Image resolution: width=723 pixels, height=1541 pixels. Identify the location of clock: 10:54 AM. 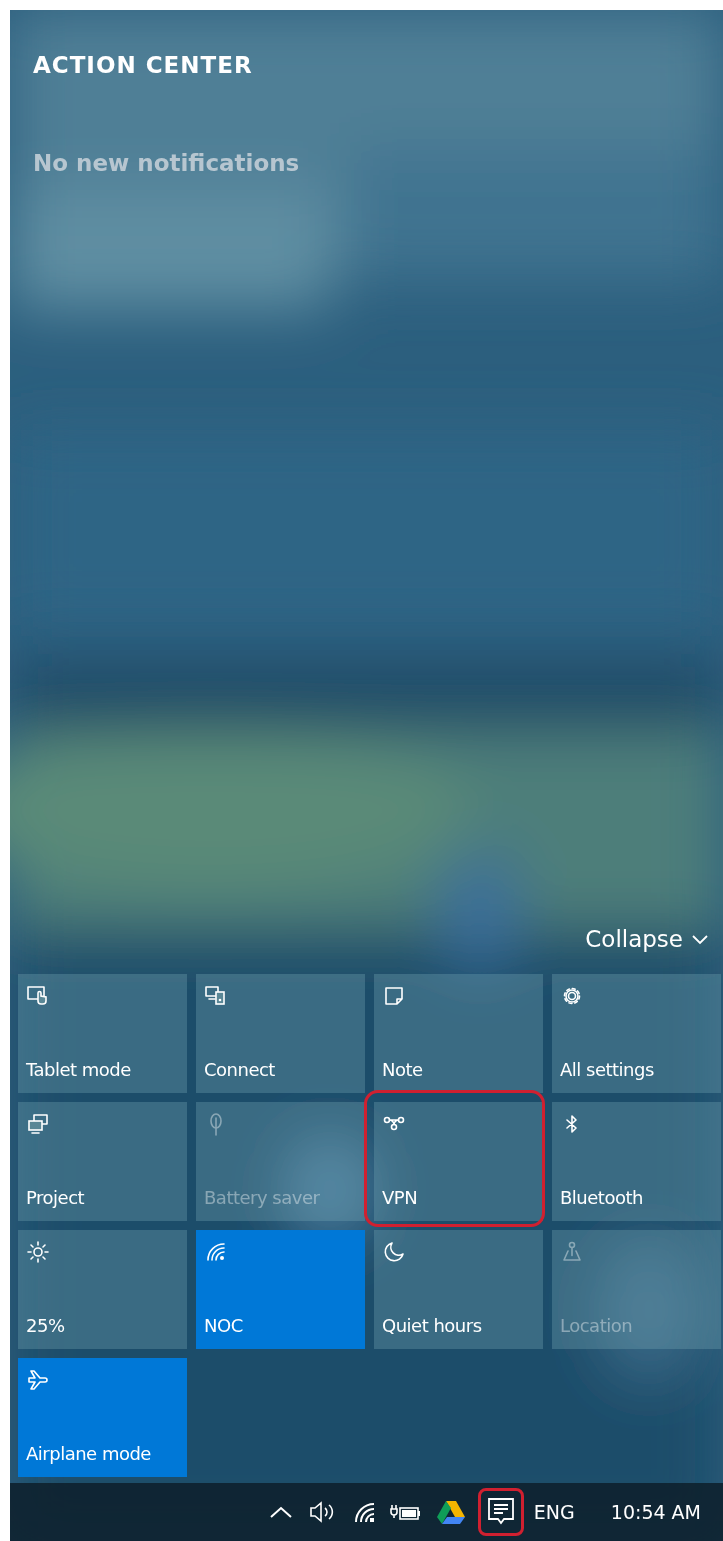
(655, 1512).